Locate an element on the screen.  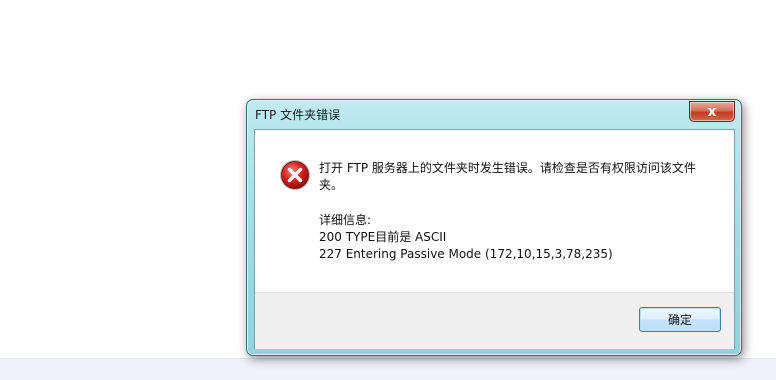
error-message: 打开 FTP 服务器上的文件夹时发生错误。请检查是否有权限访问该文件夹。 is located at coordinates (507, 176).